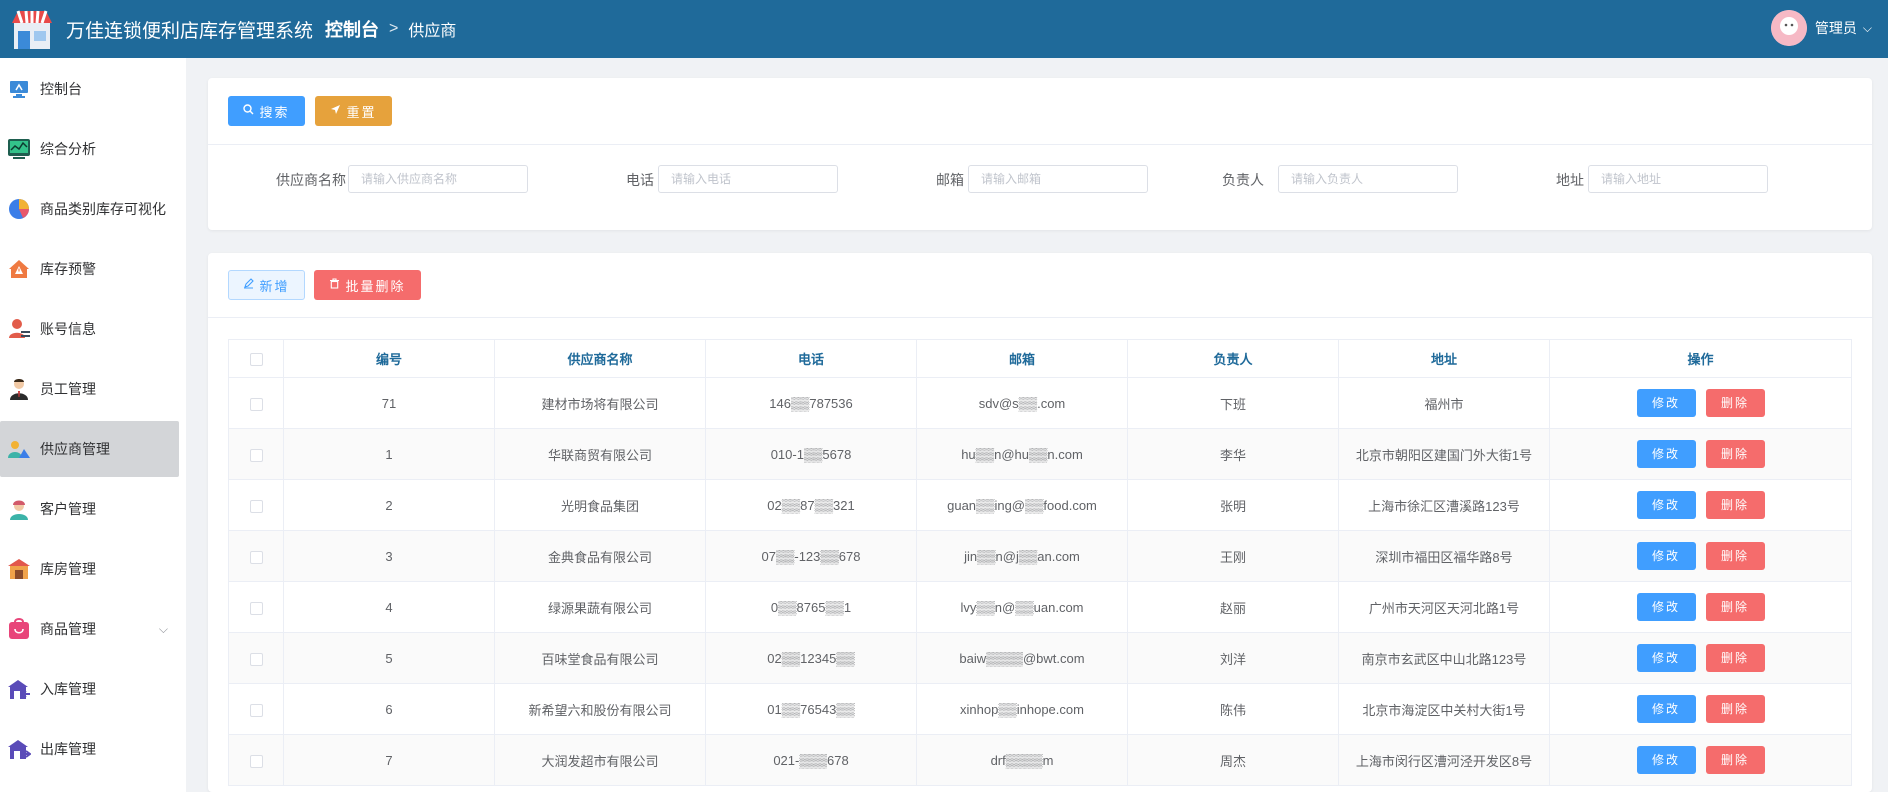 The width and height of the screenshot is (1888, 792). Describe the element at coordinates (1444, 358) in the screenshot. I see `column-header-address: 地址` at that location.